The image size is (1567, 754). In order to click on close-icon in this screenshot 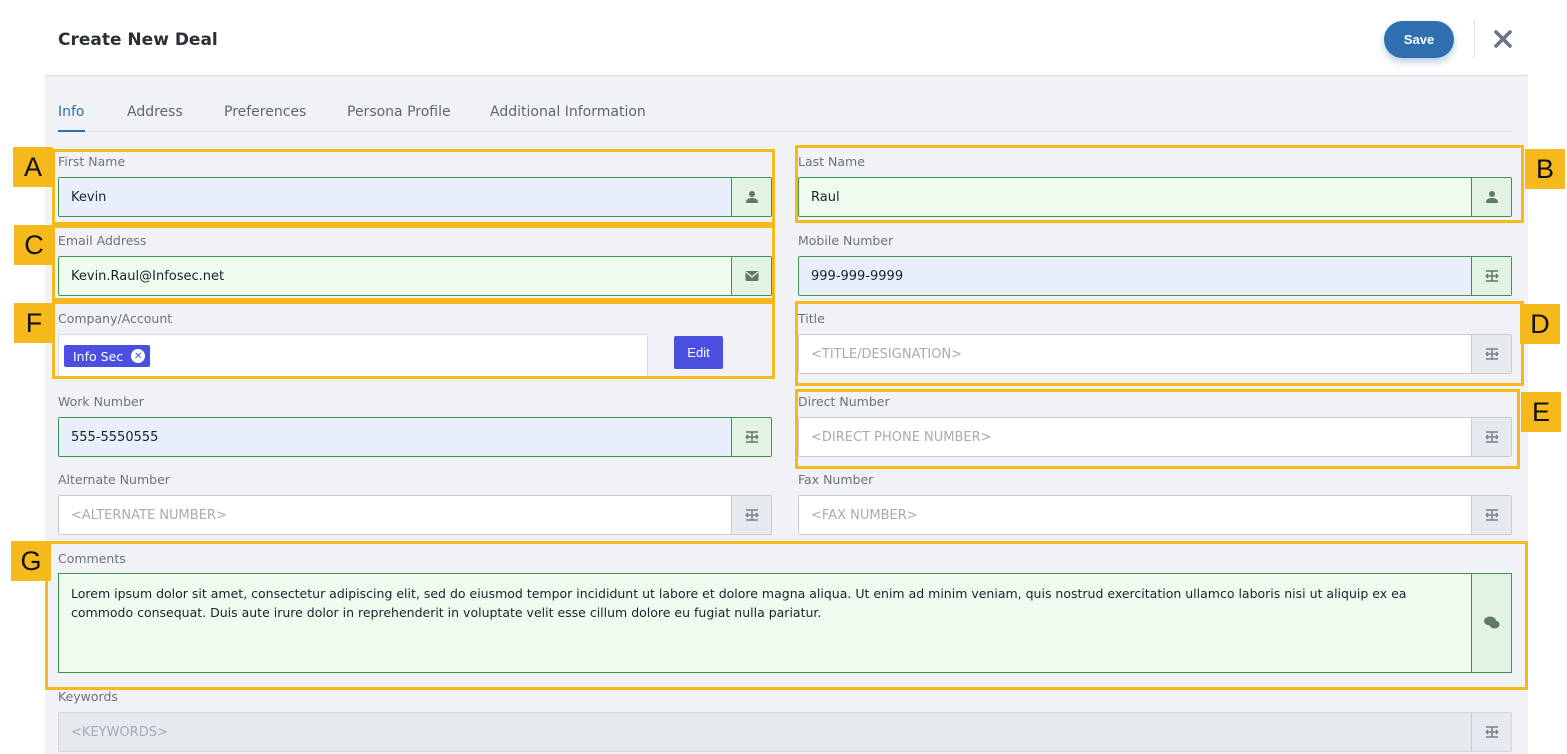, I will do `click(1503, 39)`.